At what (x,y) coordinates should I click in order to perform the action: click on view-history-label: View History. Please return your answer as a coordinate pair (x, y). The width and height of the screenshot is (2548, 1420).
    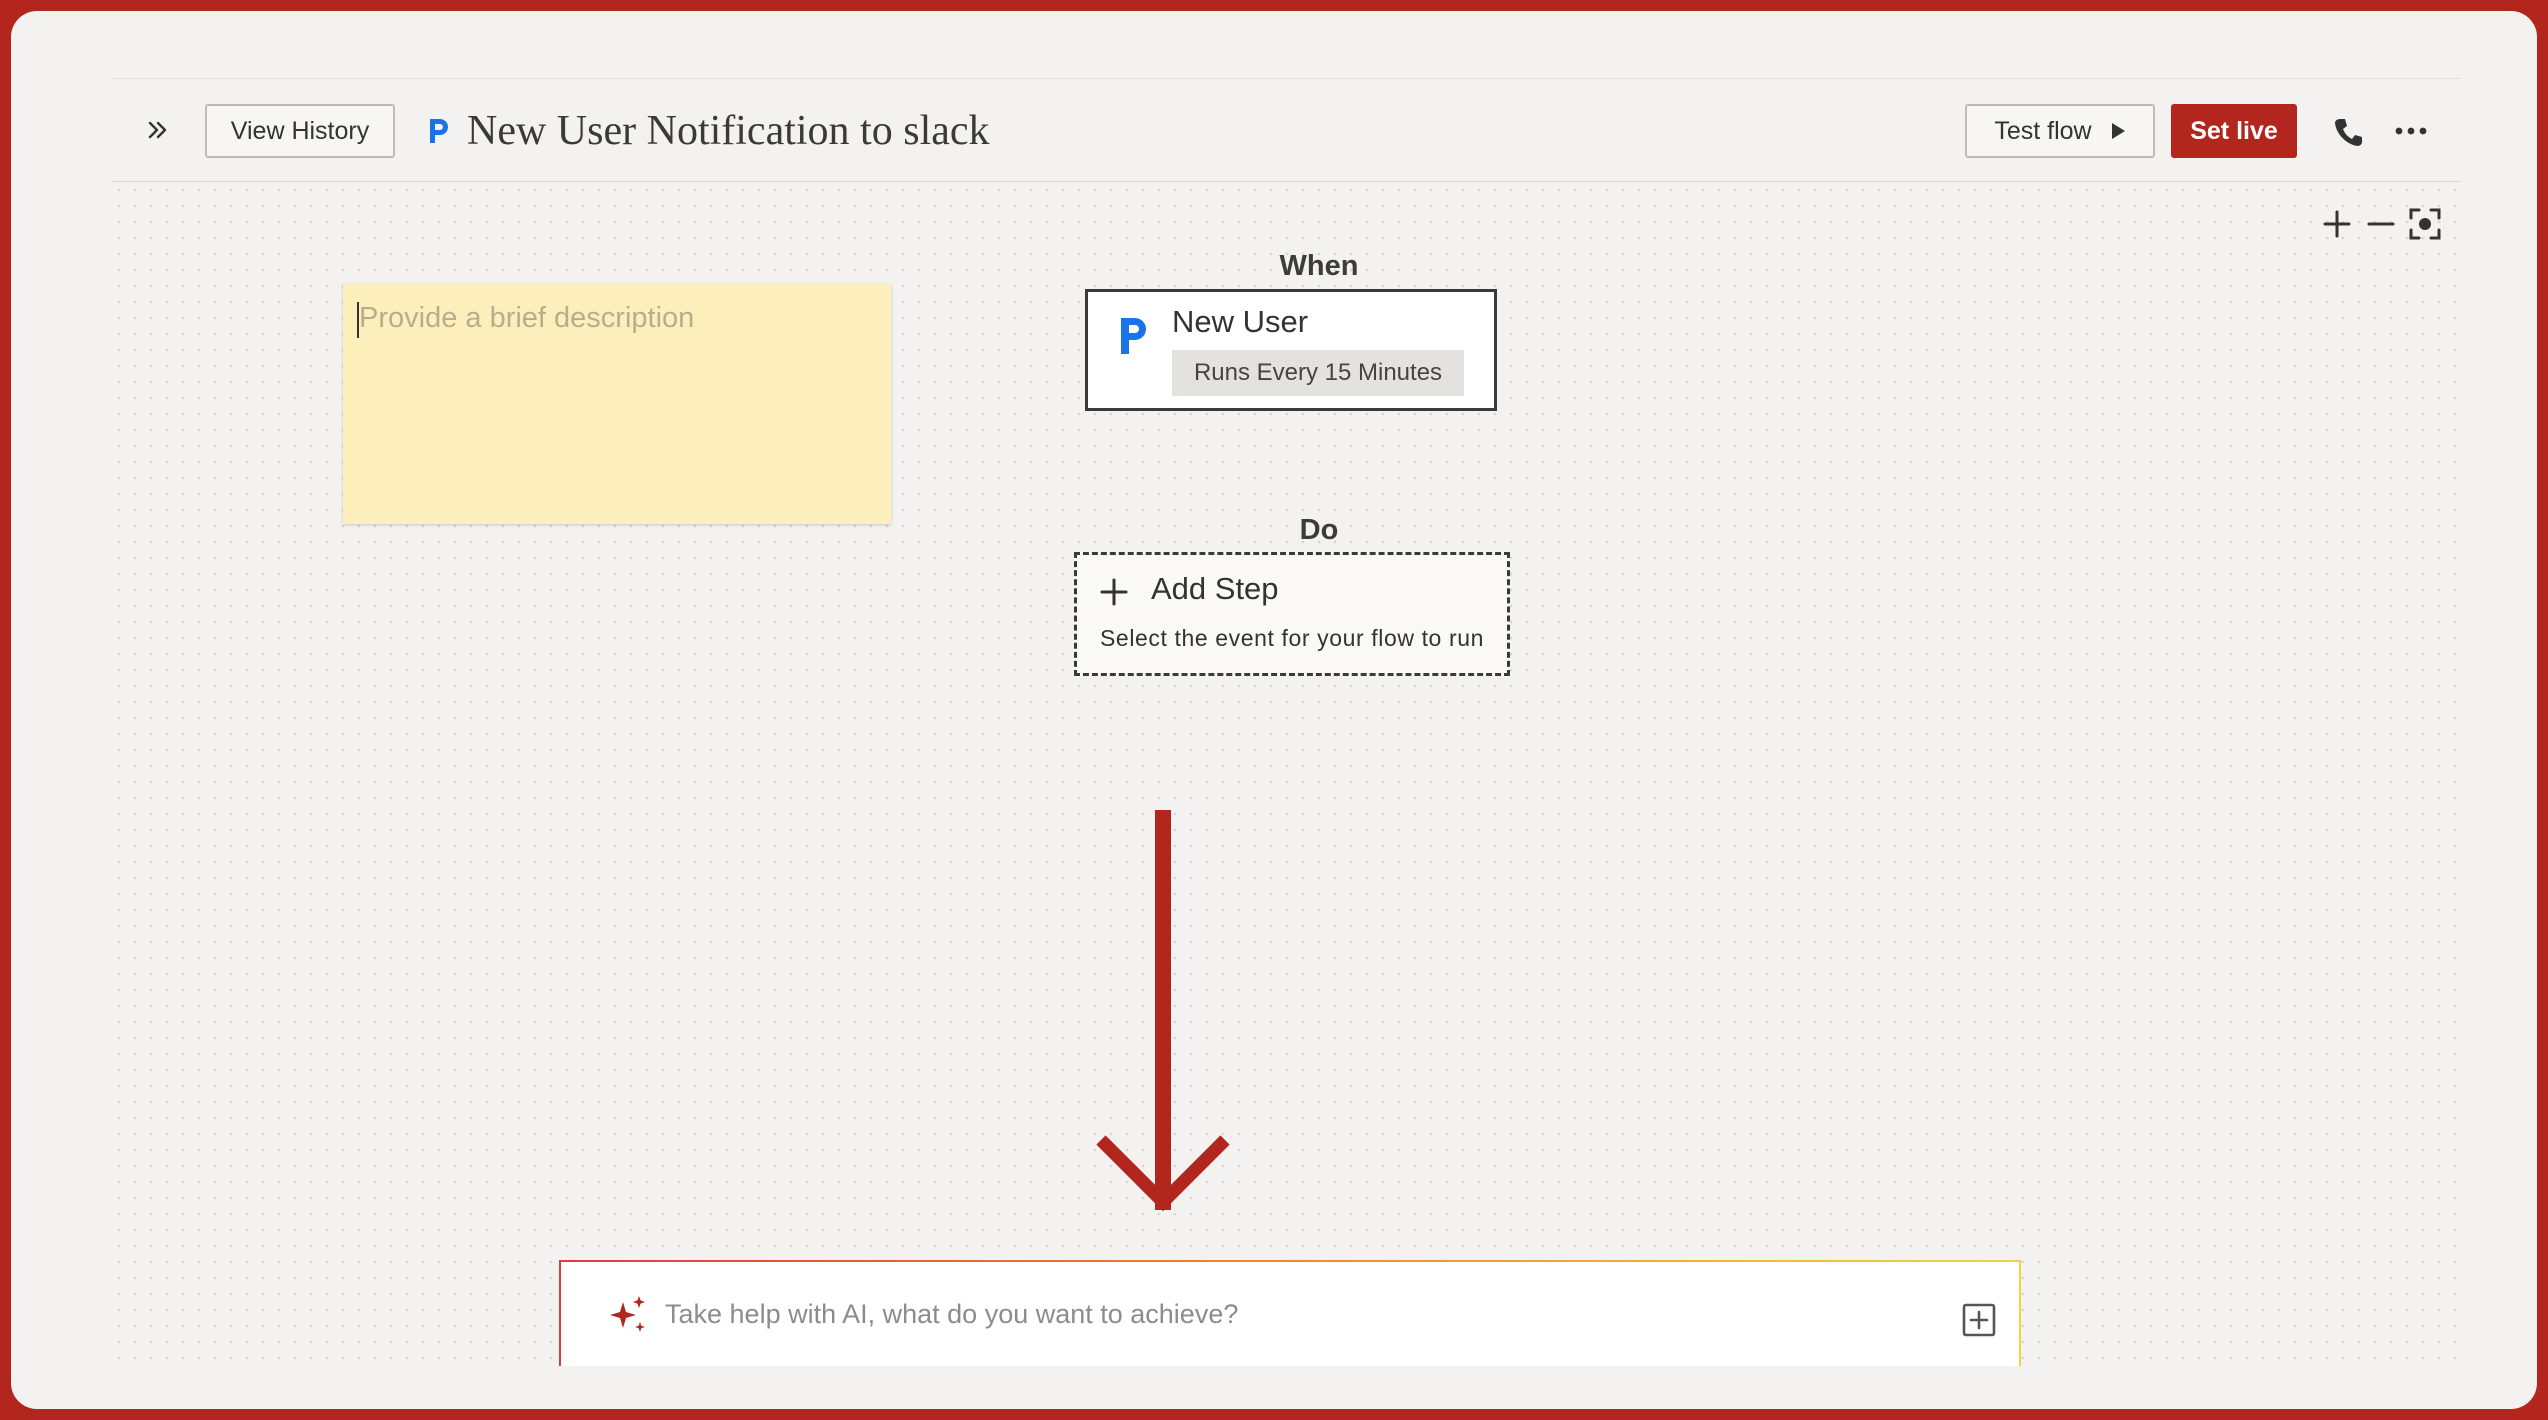
    Looking at the image, I should click on (300, 130).